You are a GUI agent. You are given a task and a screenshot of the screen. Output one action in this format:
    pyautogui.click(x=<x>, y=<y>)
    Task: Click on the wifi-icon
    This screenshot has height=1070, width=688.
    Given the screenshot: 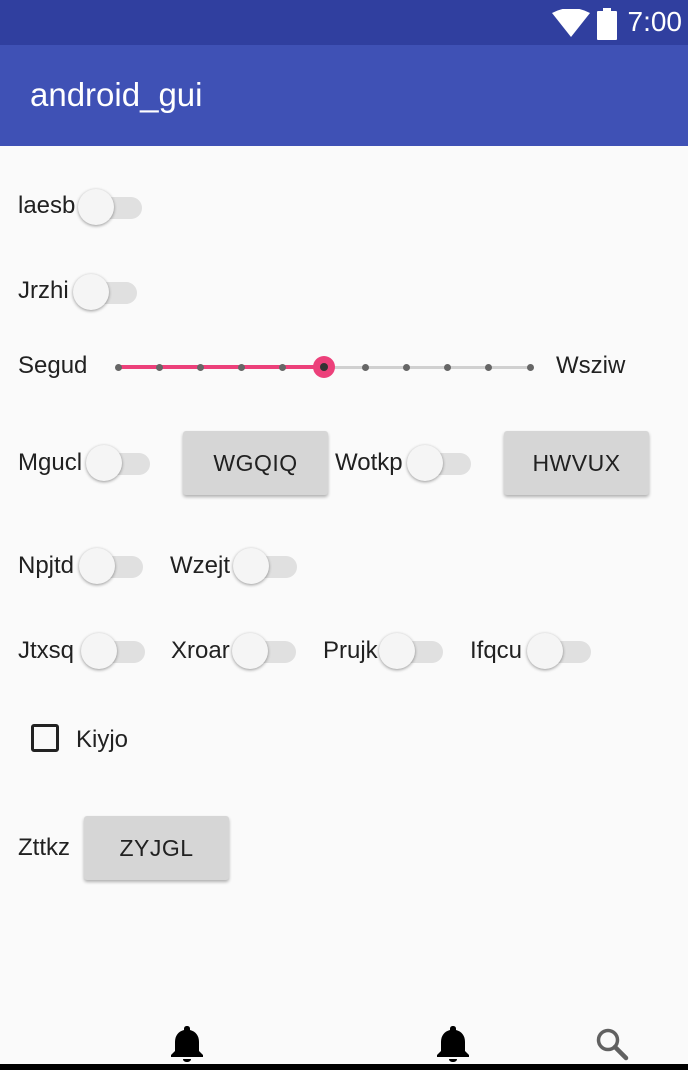 What is the action you would take?
    pyautogui.click(x=571, y=23)
    